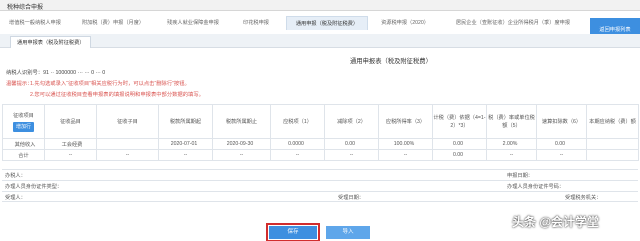 Image resolution: width=640 pixels, height=241 pixels. What do you see at coordinates (185, 121) in the screenshot?
I see `header-period-start: 税款所属期起` at bounding box center [185, 121].